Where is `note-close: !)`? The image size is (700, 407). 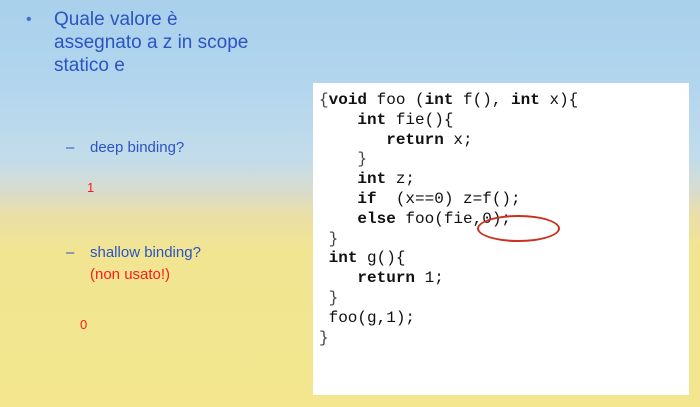
note-close: !) is located at coordinates (165, 274).